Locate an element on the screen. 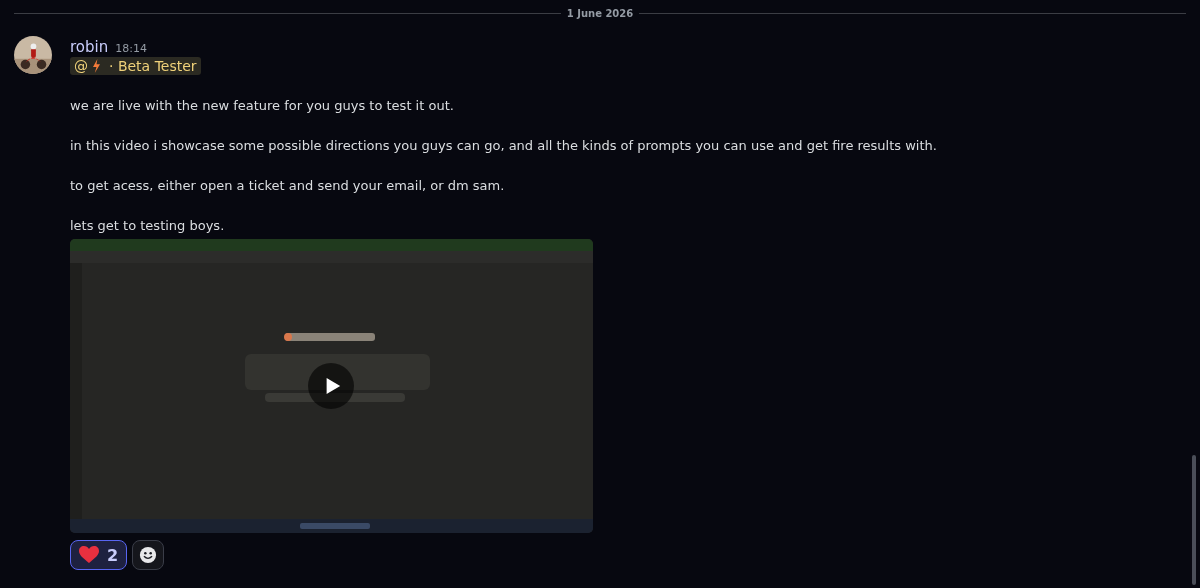 This screenshot has width=1200, height=588. timestamp: 18:14 is located at coordinates (131, 48).